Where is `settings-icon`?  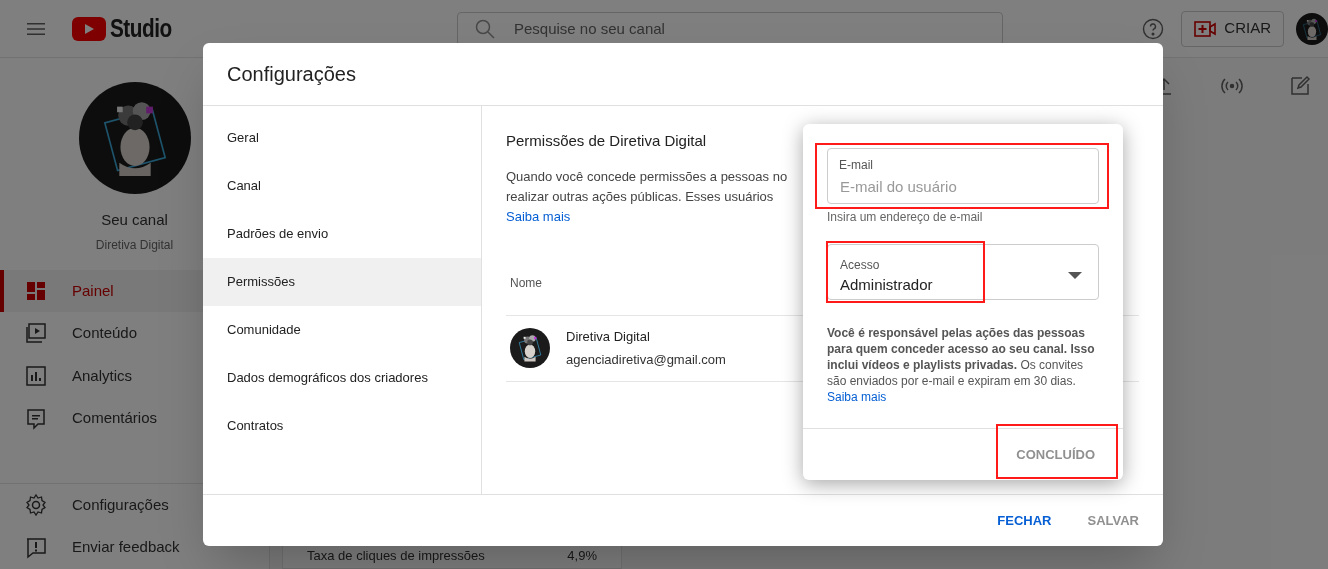
settings-icon is located at coordinates (36, 505).